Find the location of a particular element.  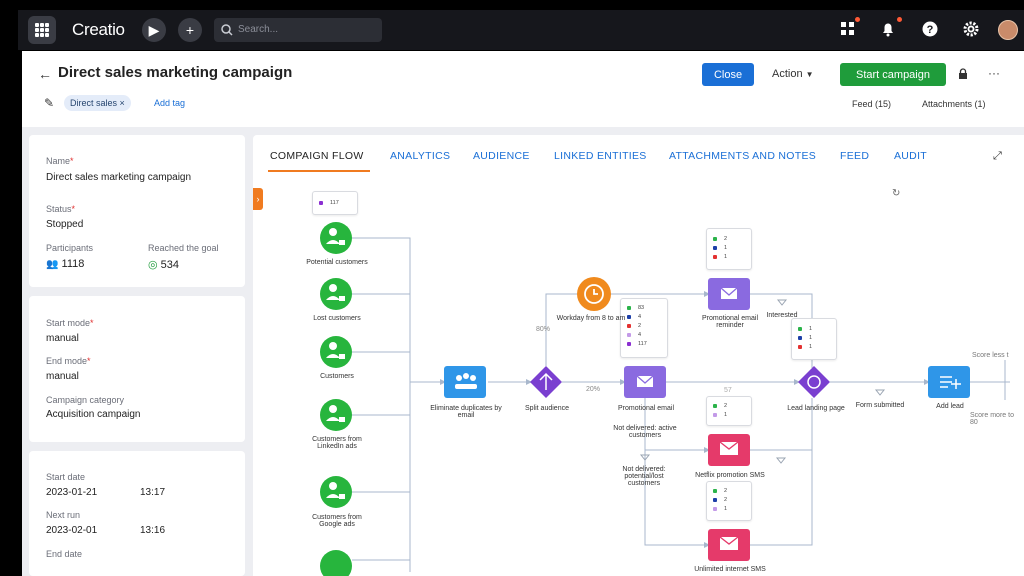

percent-label: 80% is located at coordinates (543, 329).